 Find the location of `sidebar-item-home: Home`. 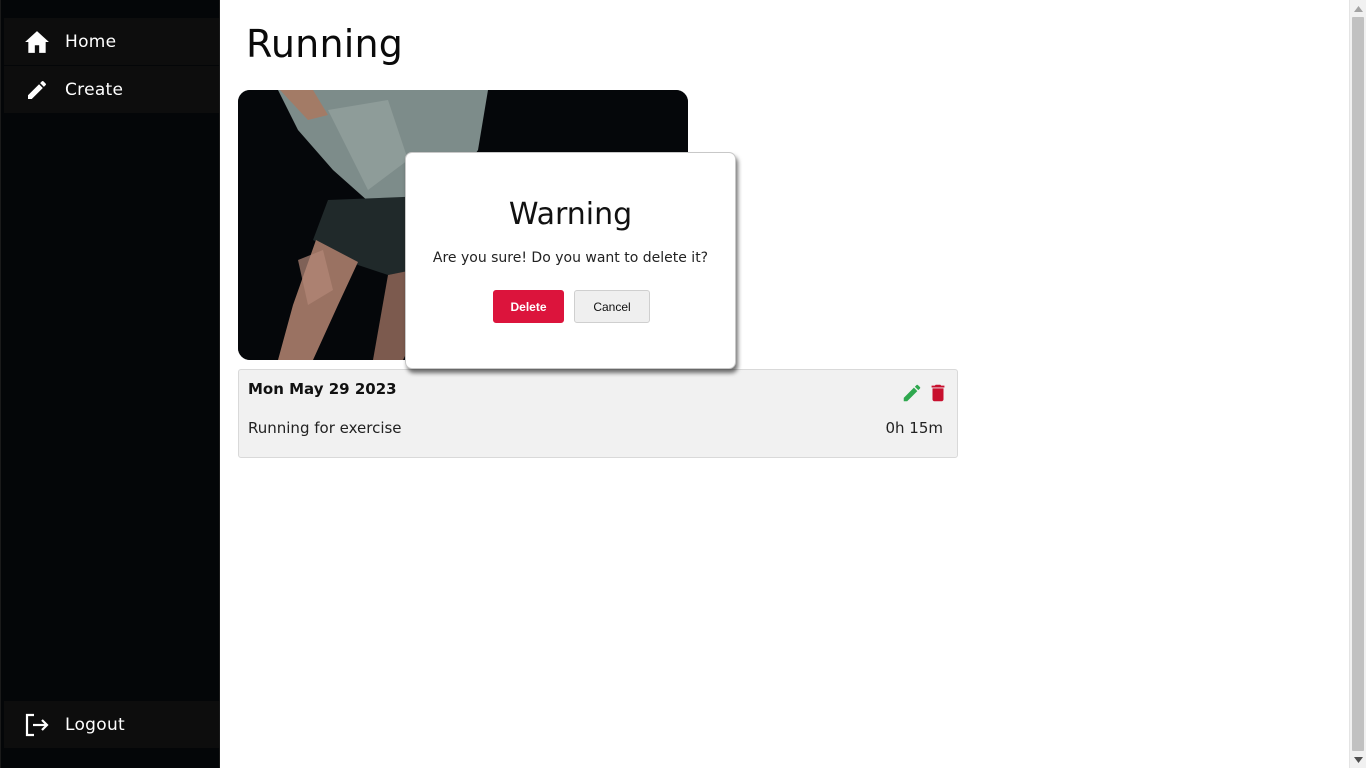

sidebar-item-home: Home is located at coordinates (111, 41).